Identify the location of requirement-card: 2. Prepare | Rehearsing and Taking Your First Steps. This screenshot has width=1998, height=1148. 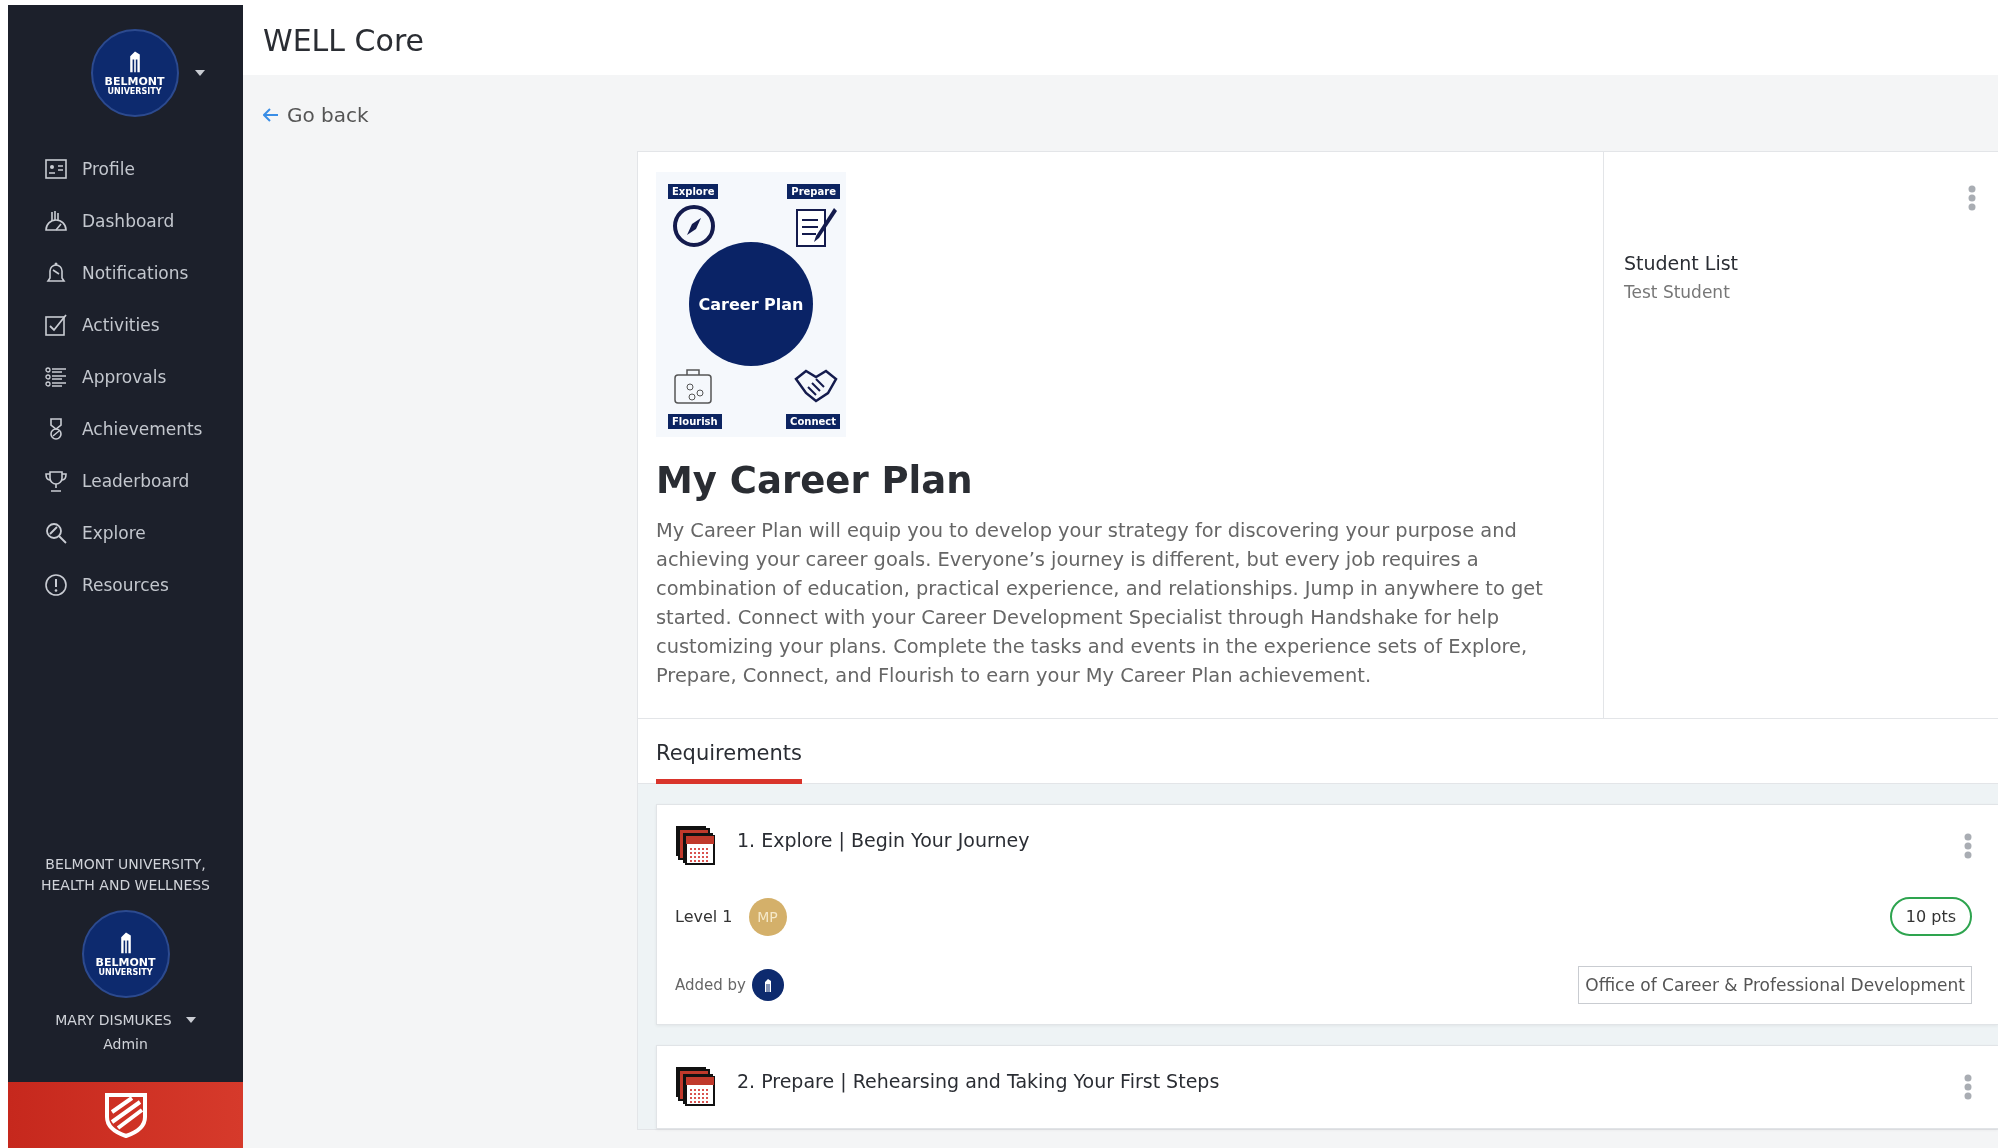
(1327, 1087).